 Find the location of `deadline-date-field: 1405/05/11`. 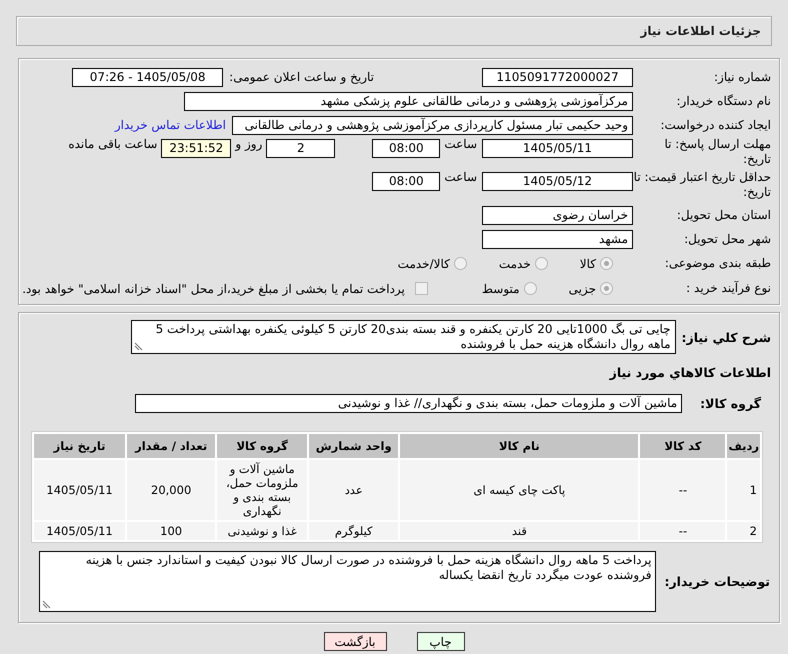

deadline-date-field: 1405/05/11 is located at coordinates (557, 148).